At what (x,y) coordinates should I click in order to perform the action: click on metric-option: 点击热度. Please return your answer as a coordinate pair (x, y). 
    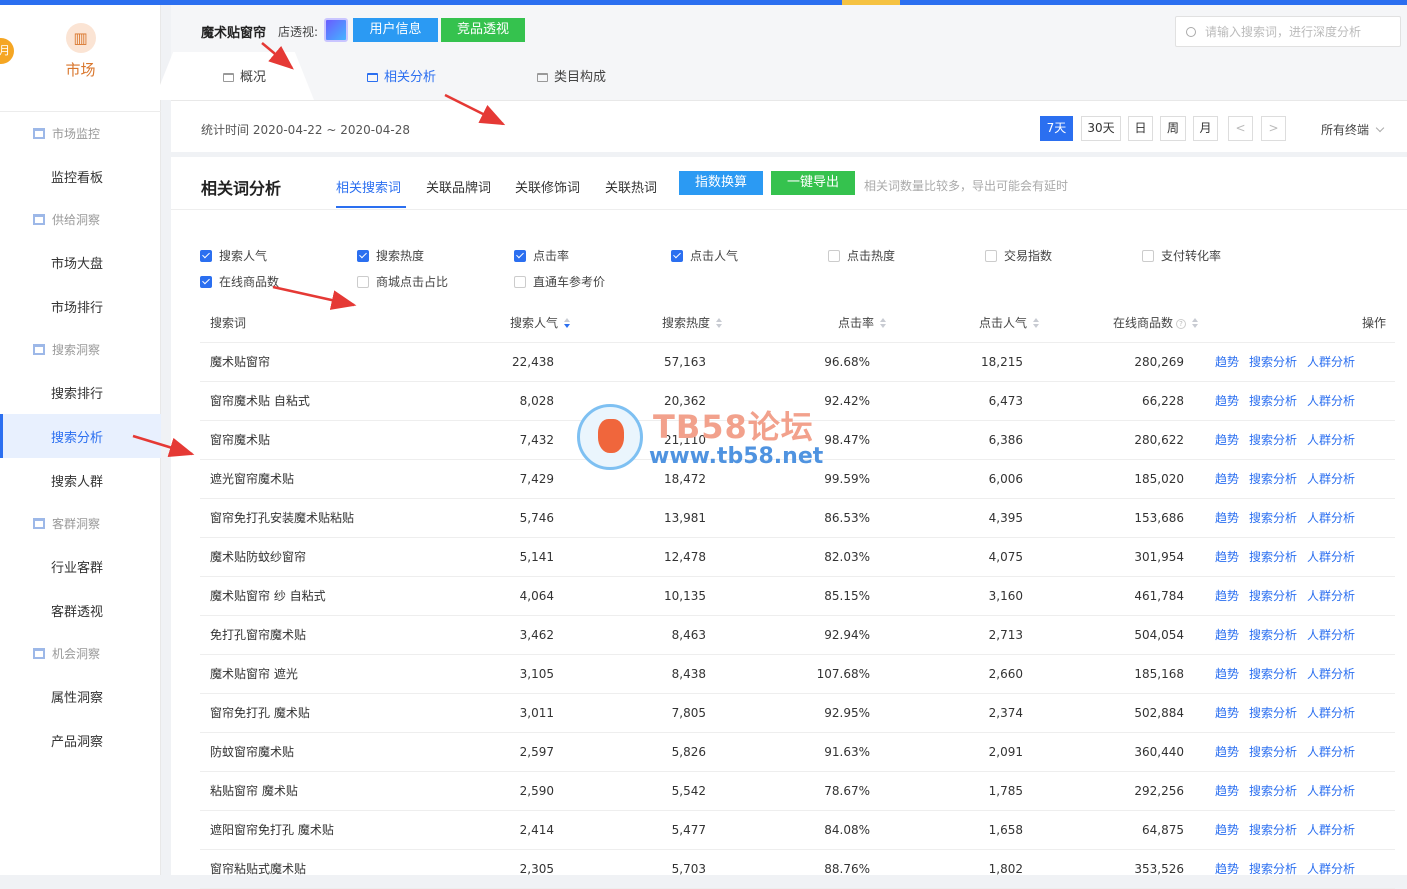
    Looking at the image, I should click on (861, 255).